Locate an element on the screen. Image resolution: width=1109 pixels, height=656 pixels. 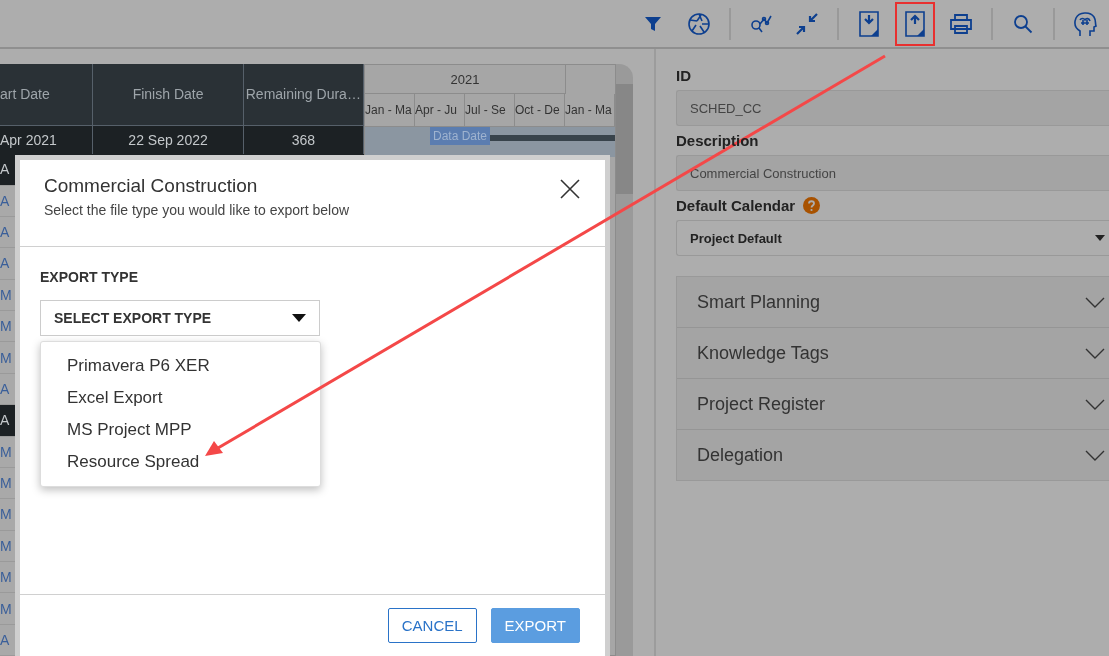
dialog-title: Commercial Construction is located at coordinates (151, 186).